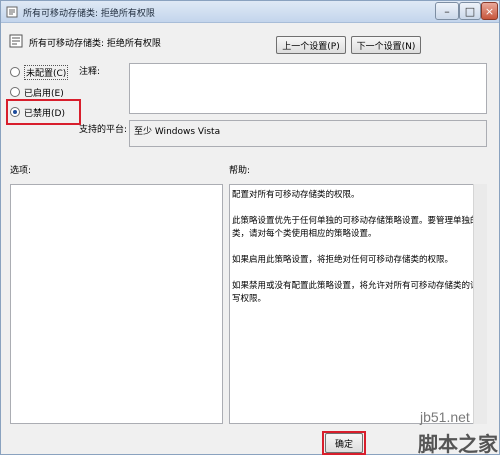  I want to click on close-icon: ×, so click(489, 11).